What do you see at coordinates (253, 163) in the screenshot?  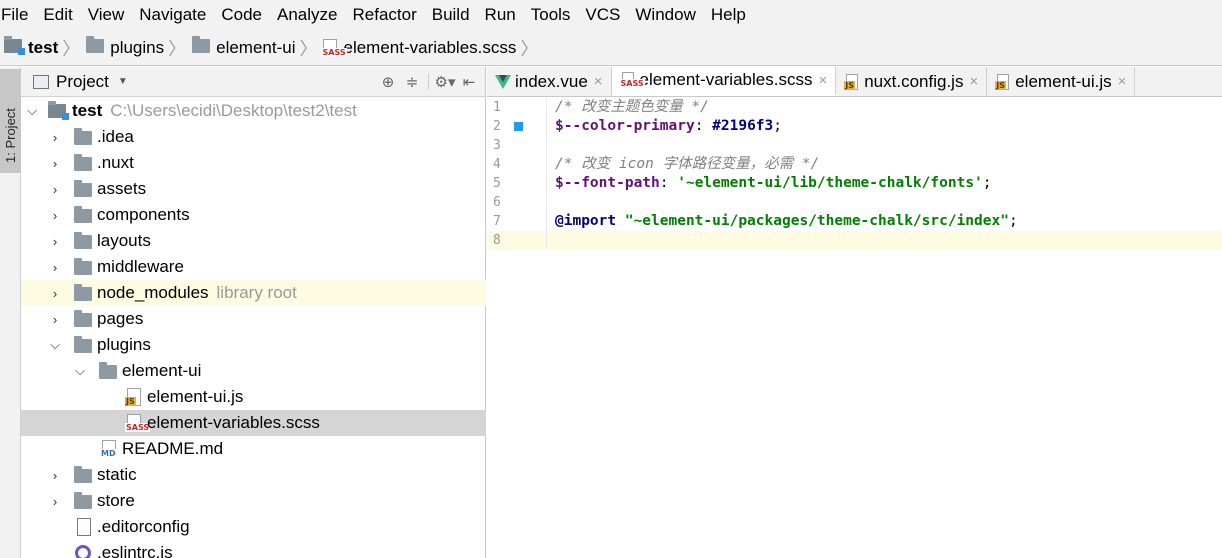 I see `tree-item-nuxt: › .nuxt` at bounding box center [253, 163].